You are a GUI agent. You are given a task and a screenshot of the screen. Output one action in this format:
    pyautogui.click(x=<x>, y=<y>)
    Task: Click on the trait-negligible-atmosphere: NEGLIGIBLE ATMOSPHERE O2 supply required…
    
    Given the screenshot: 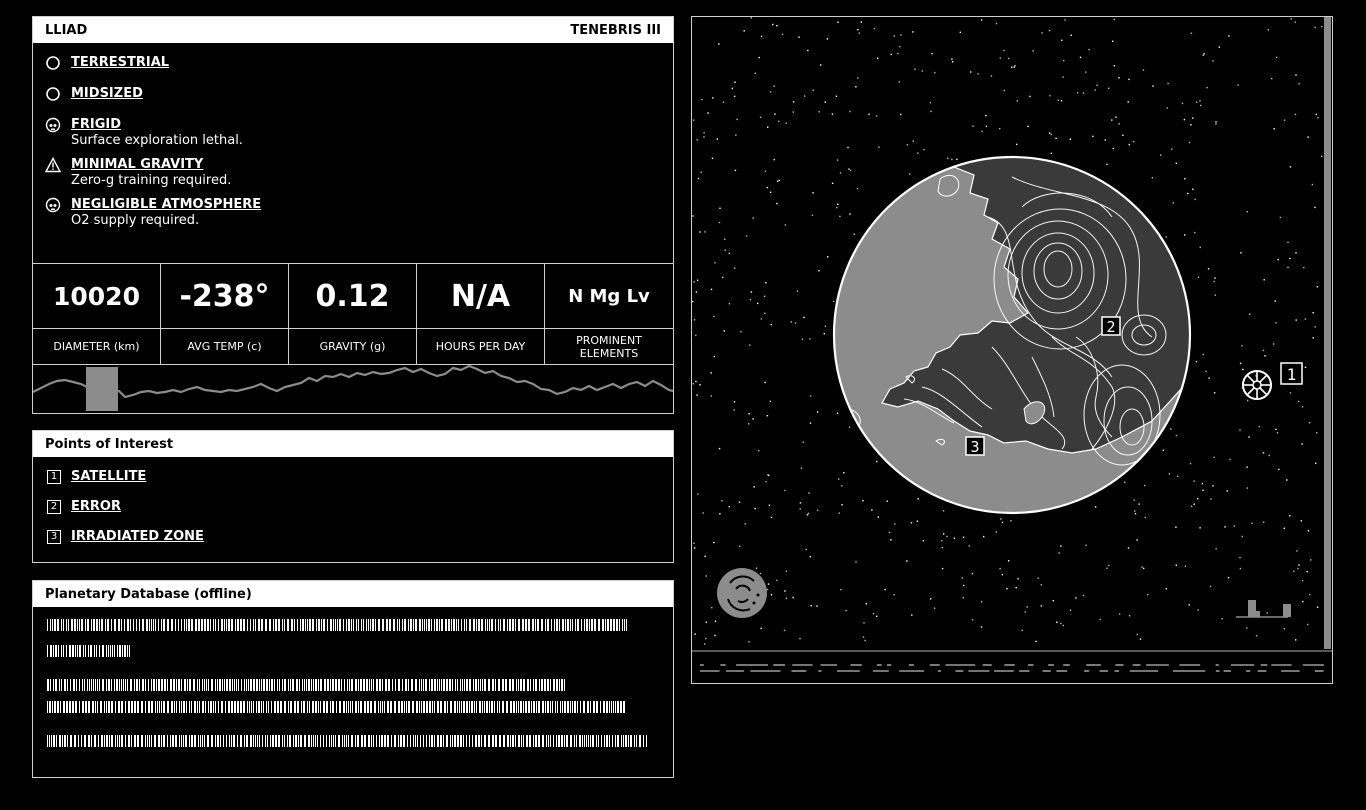 What is the action you would take?
    pyautogui.click(x=353, y=213)
    